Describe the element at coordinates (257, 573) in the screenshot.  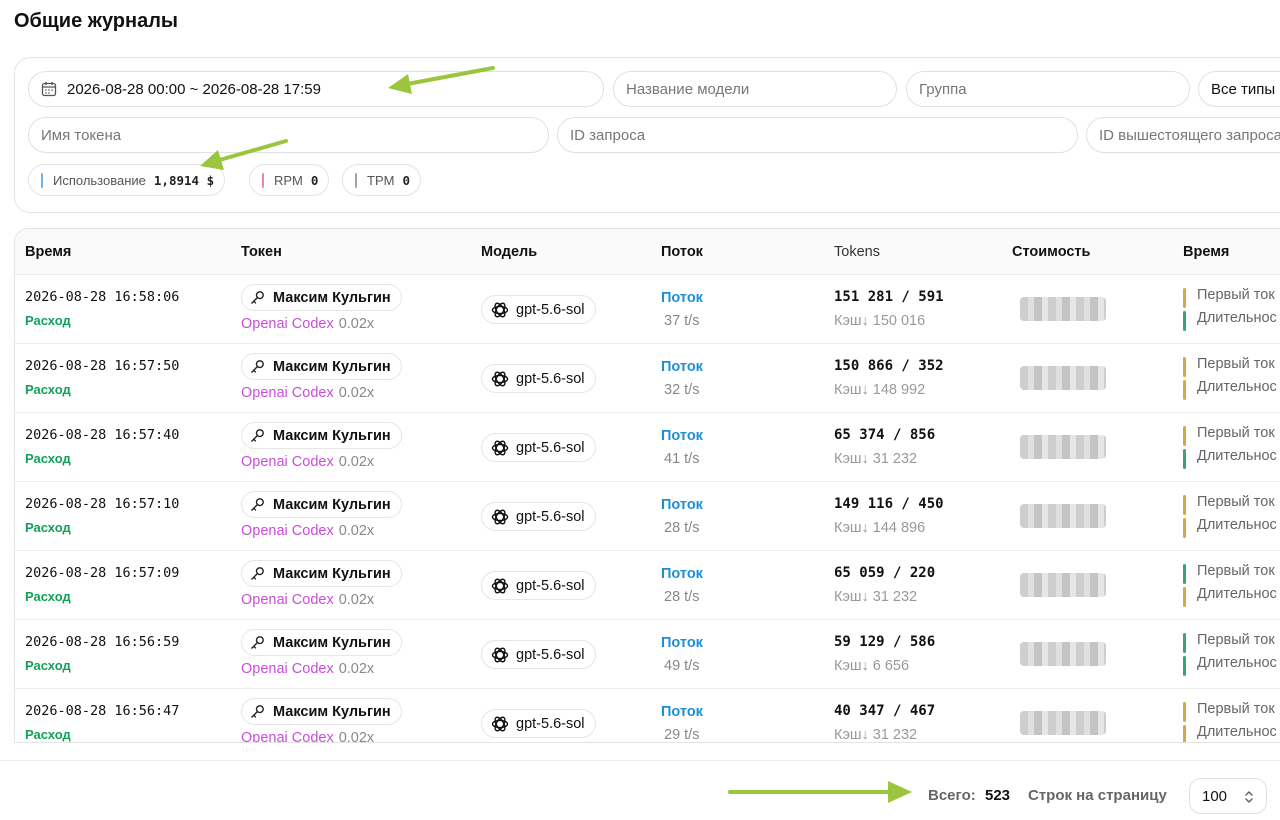
I see `key-icon` at that location.